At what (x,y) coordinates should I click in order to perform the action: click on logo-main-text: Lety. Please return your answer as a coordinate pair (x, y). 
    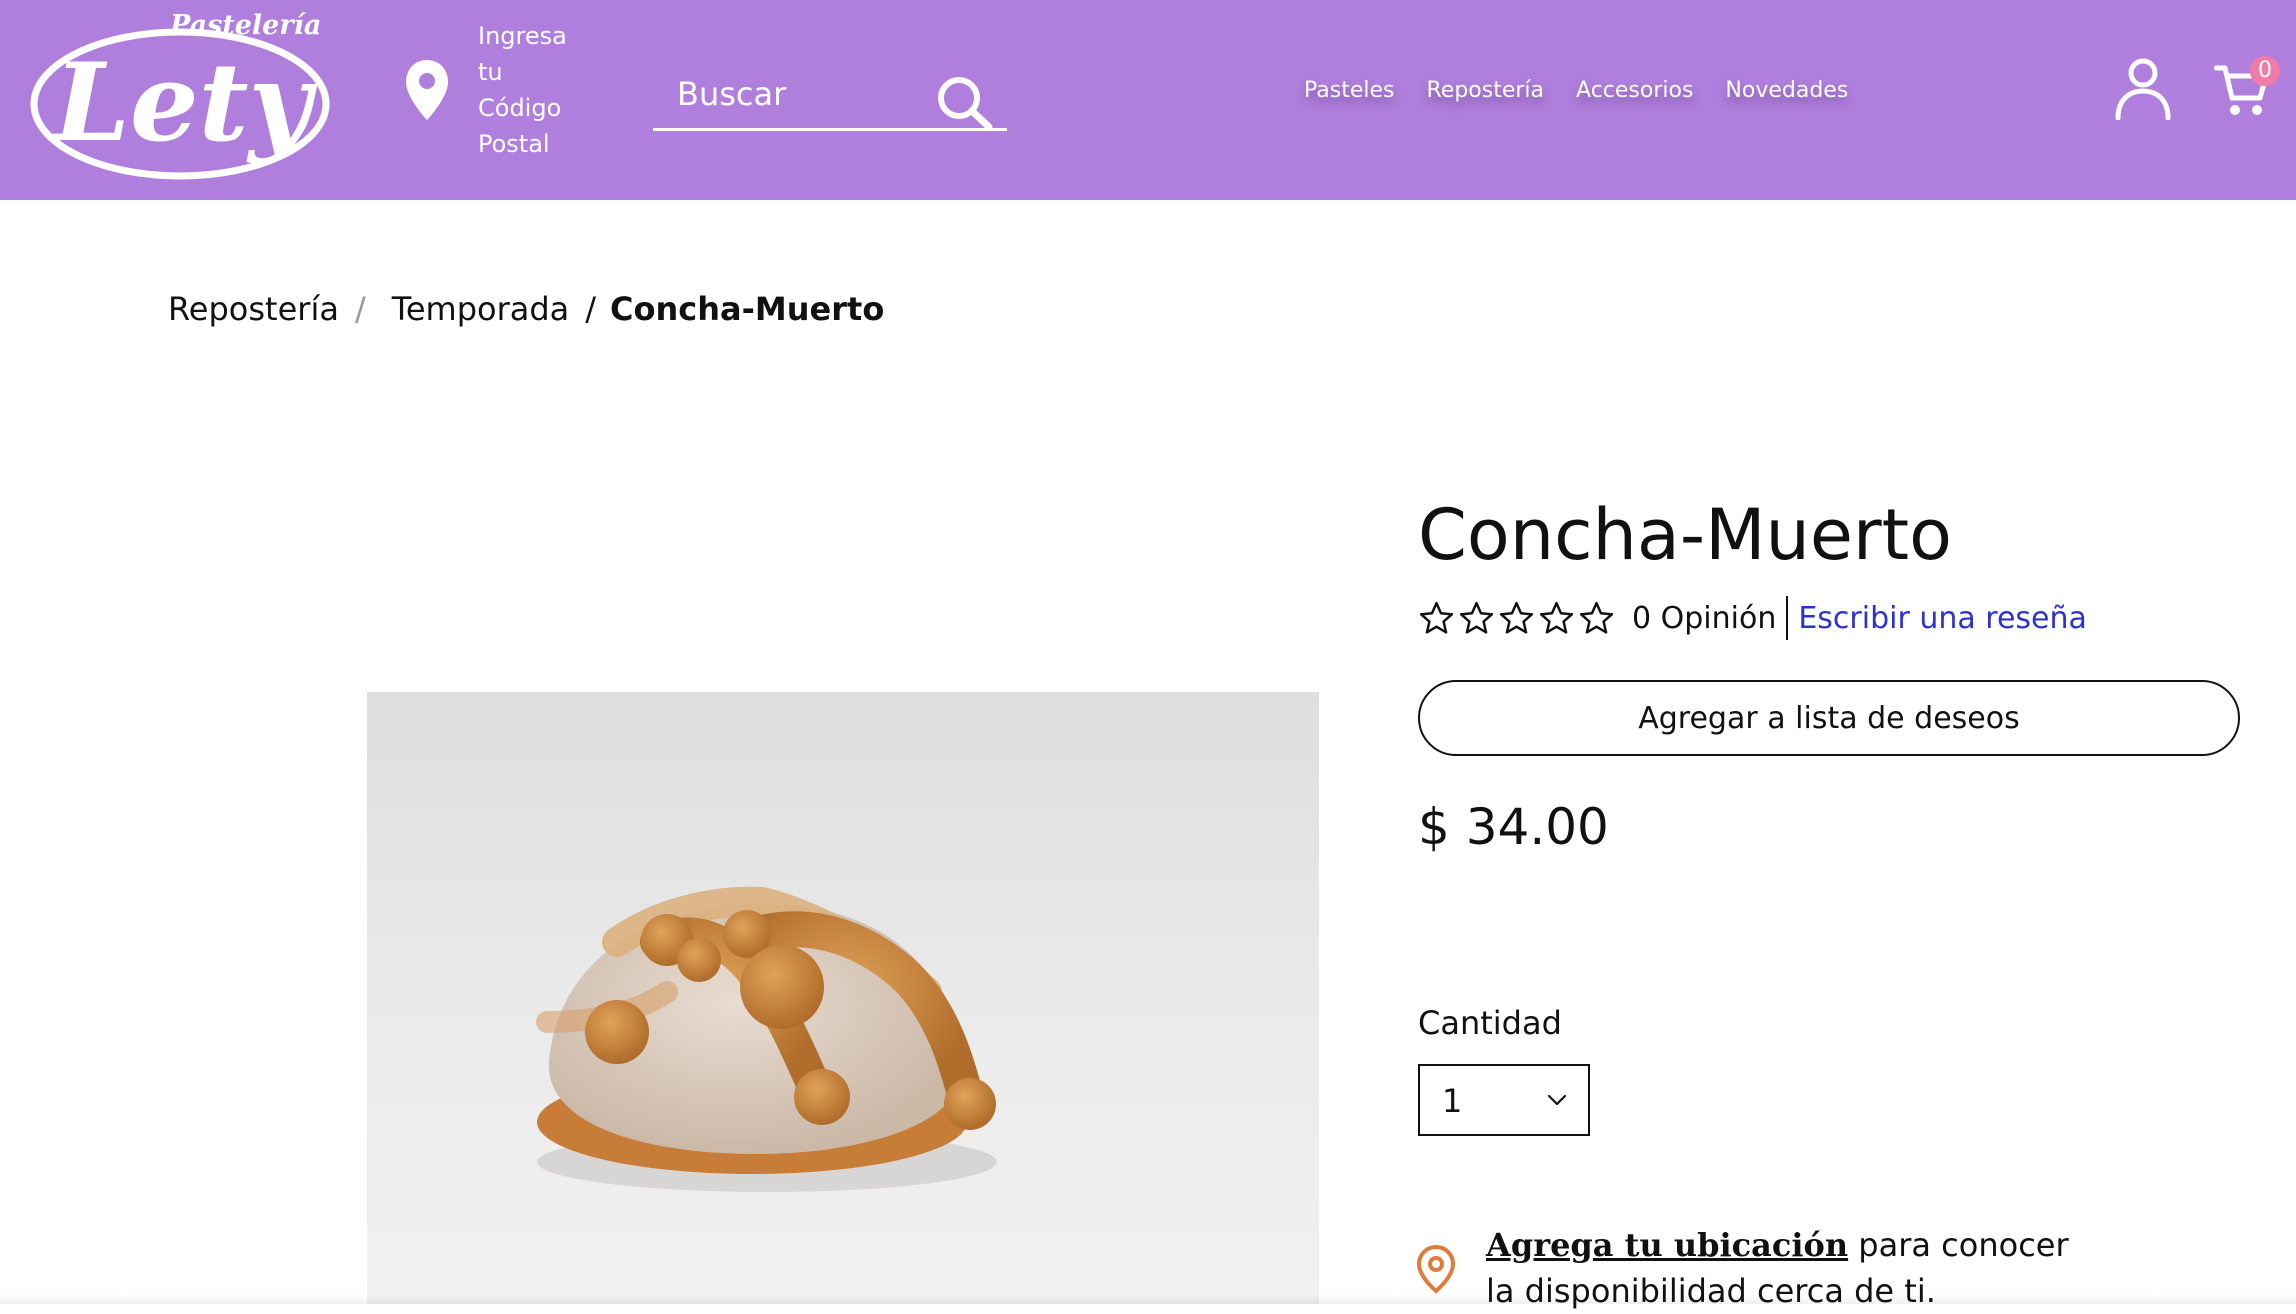
    Looking at the image, I should click on (184, 103).